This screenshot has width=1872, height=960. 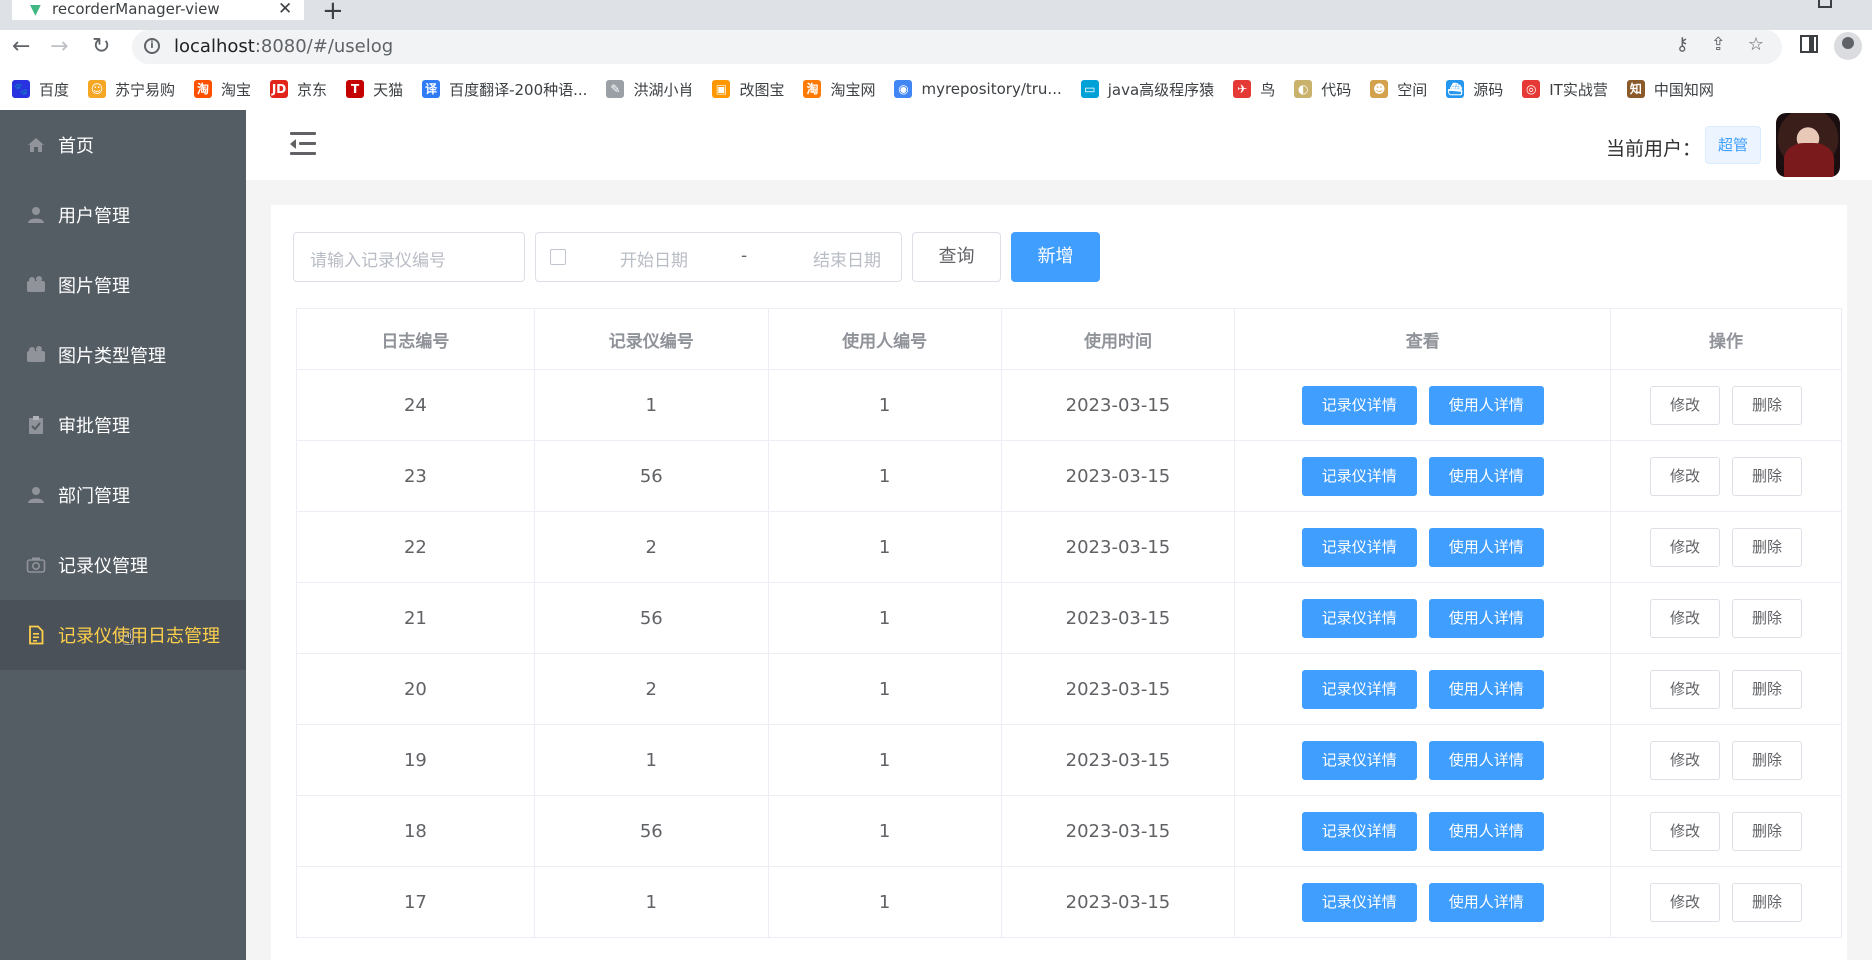 What do you see at coordinates (1565, 89) in the screenshot?
I see `bookmark-item: ◎ IT实战营` at bounding box center [1565, 89].